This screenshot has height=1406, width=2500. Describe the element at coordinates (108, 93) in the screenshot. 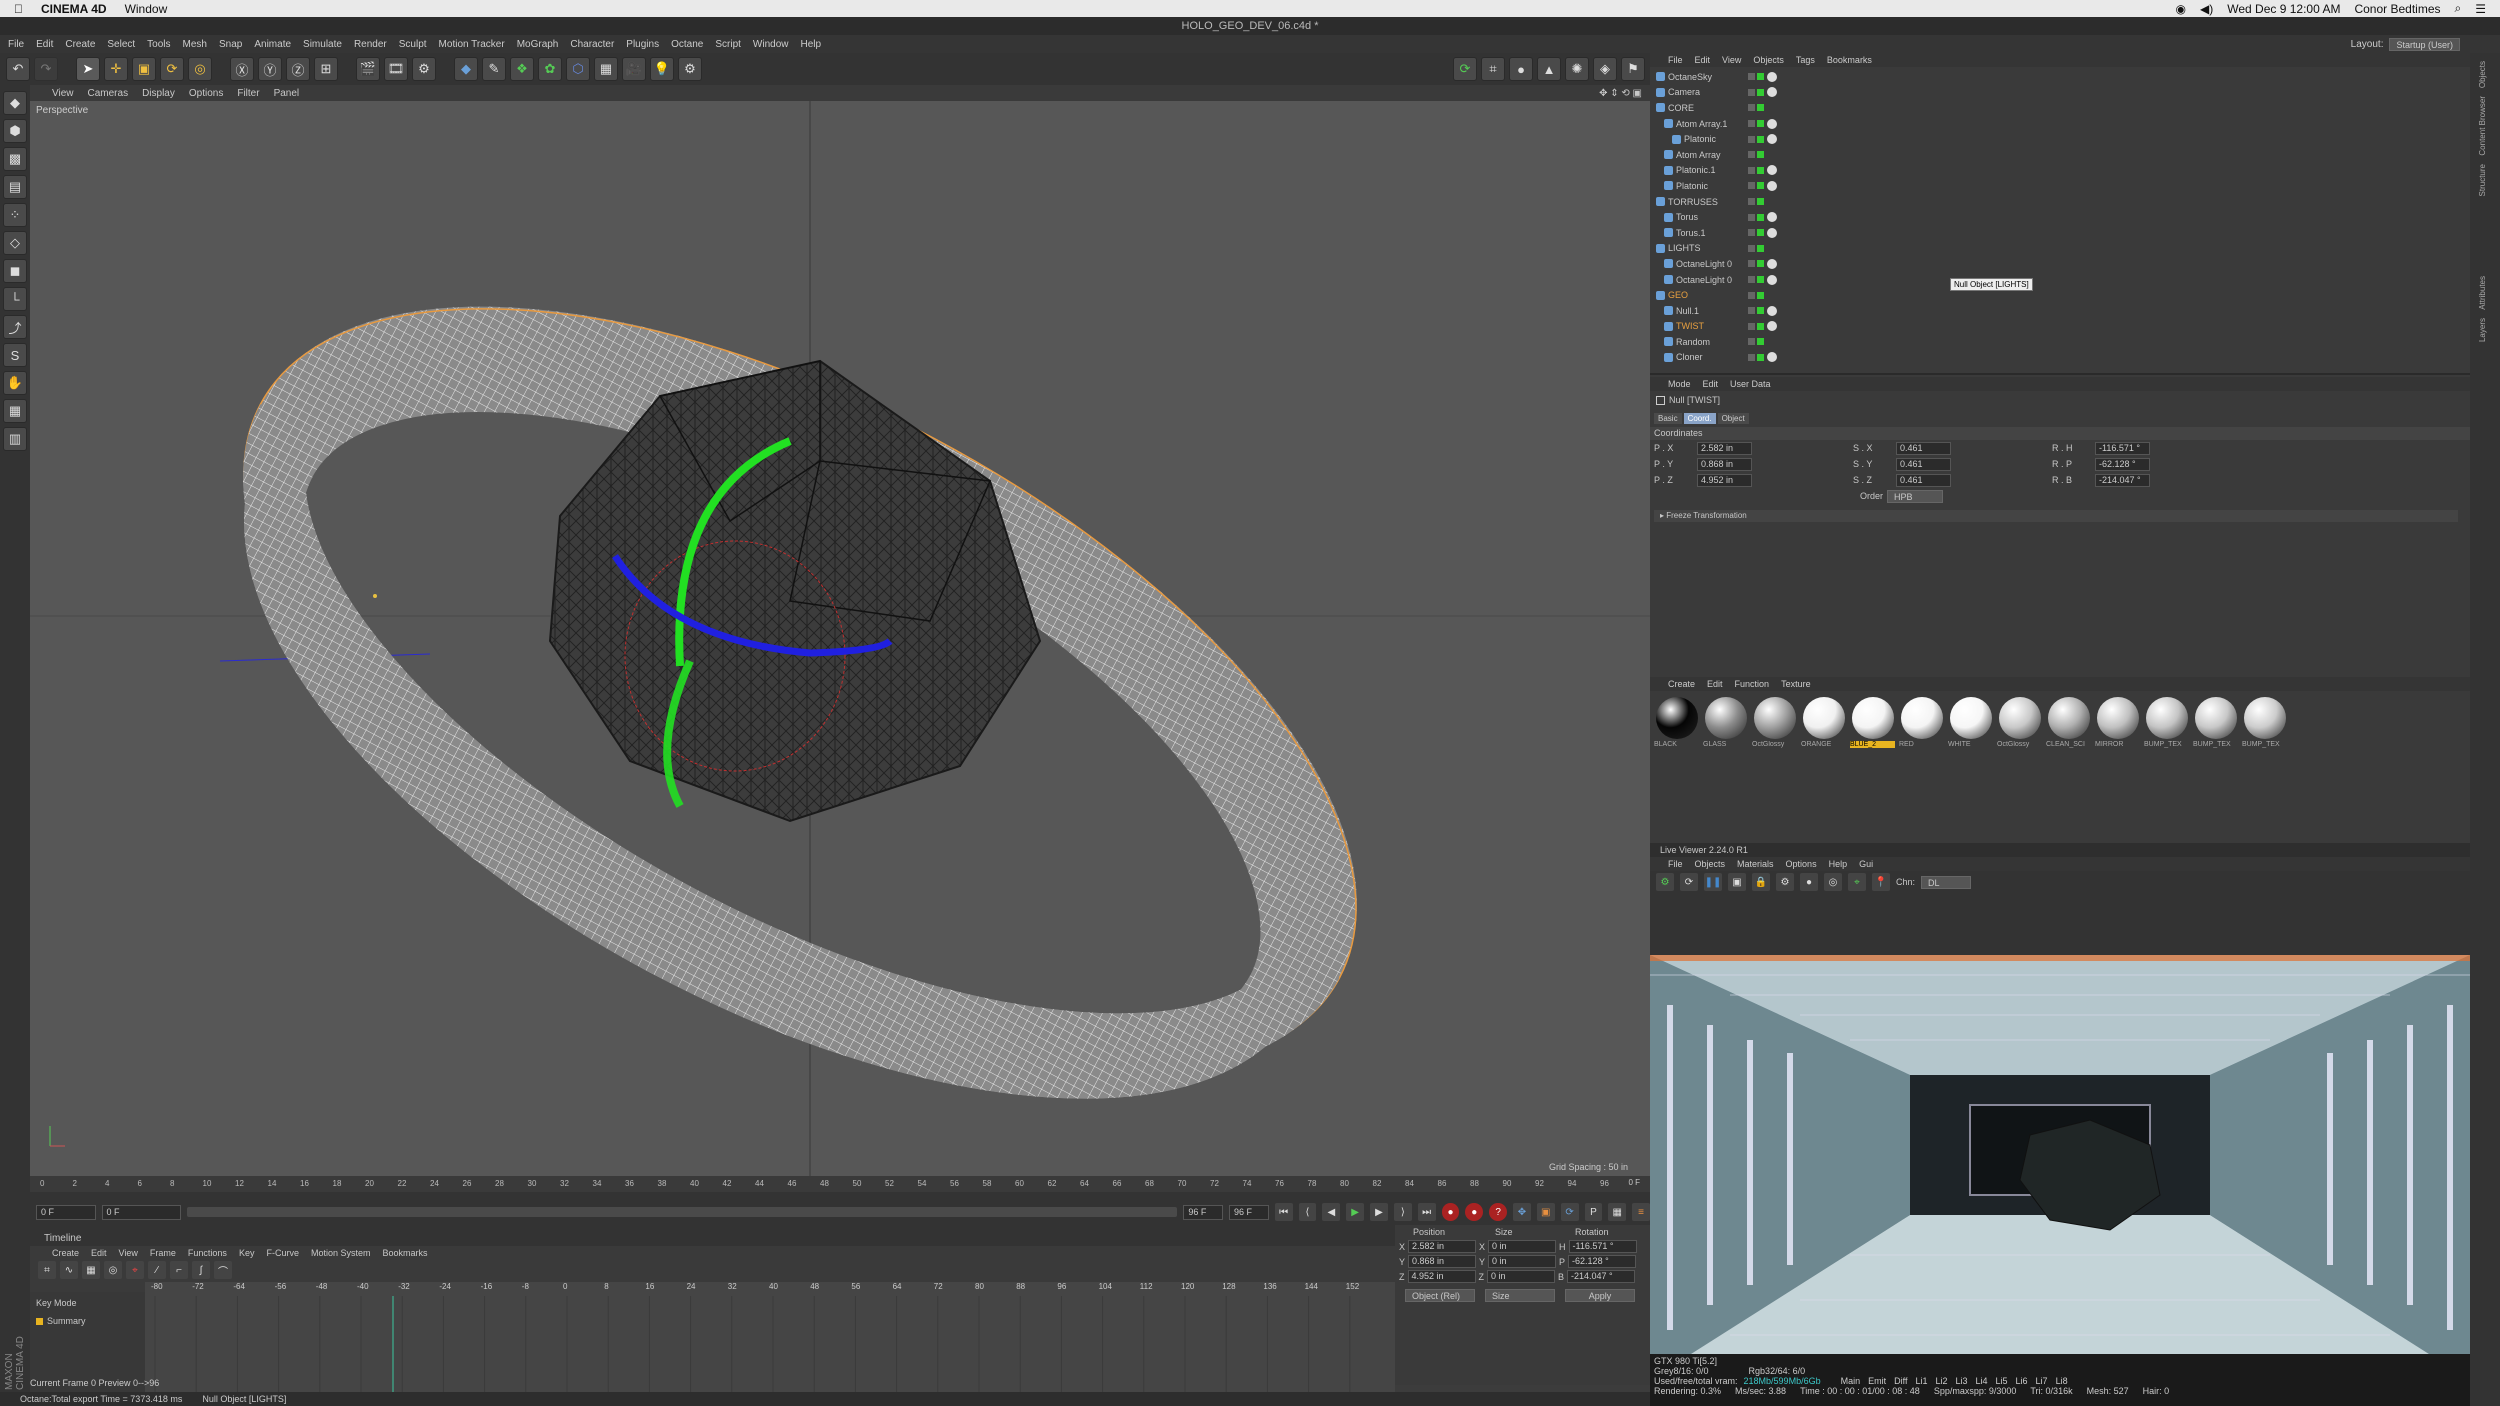

I see `viewport-menu-cameras: Cameras` at that location.